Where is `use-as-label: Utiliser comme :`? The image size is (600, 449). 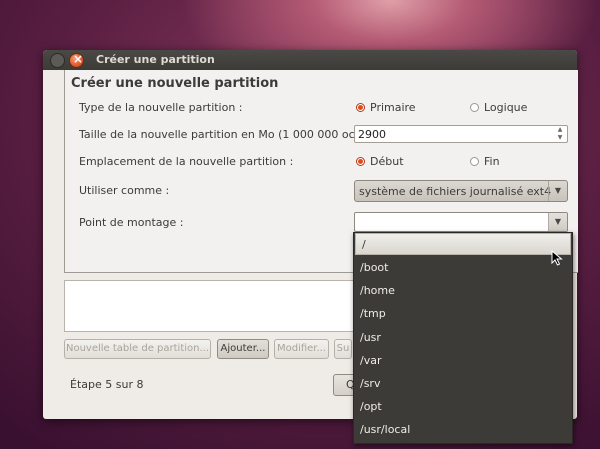 use-as-label: Utiliser comme : is located at coordinates (124, 190).